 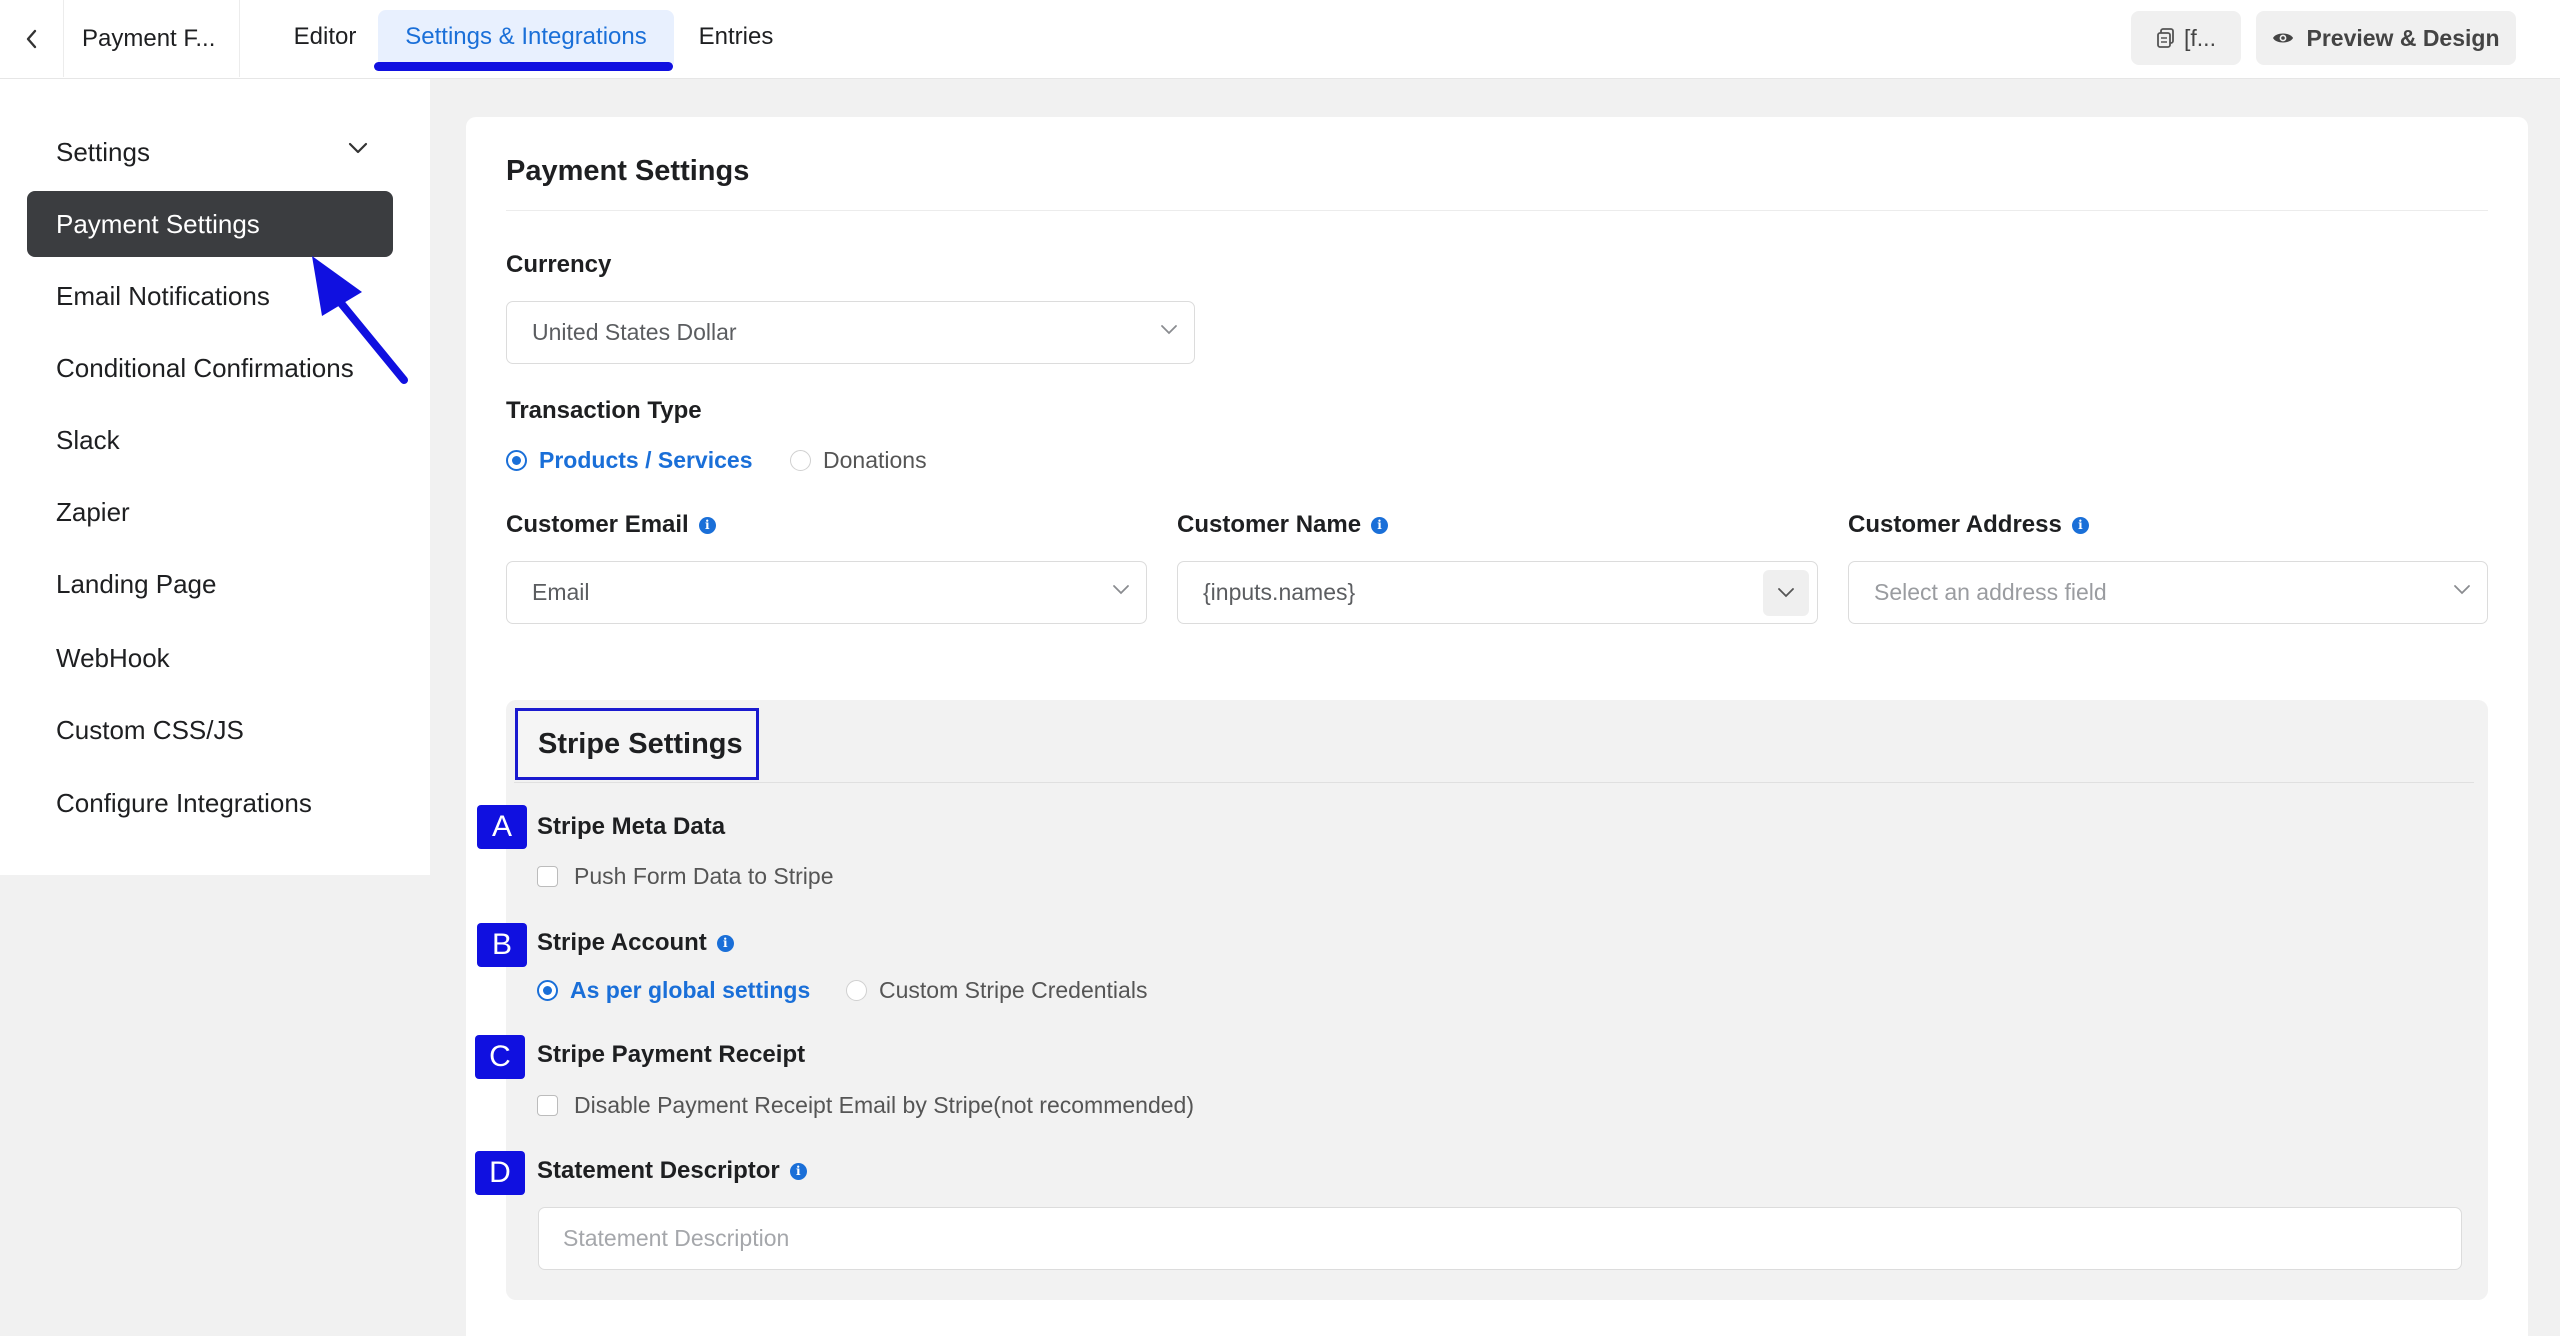 What do you see at coordinates (523, 66) in the screenshot?
I see `tab-highlight-underline` at bounding box center [523, 66].